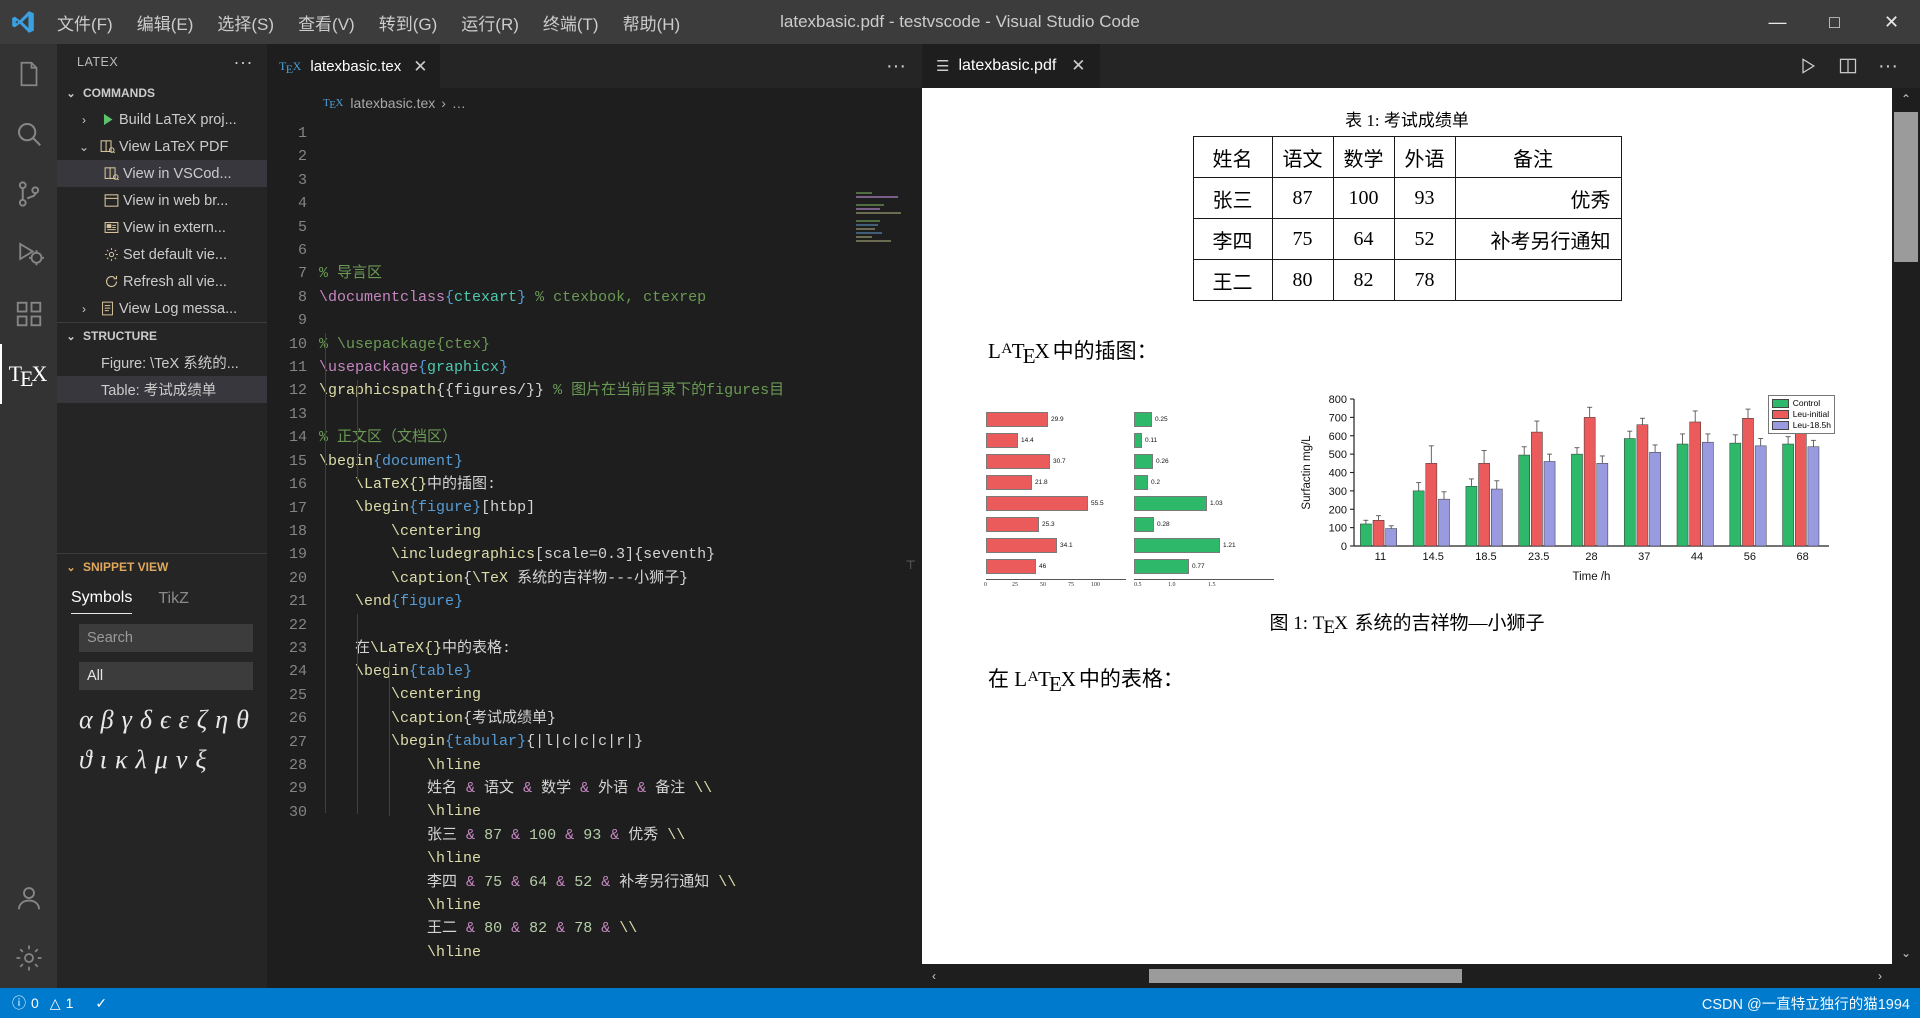  Describe the element at coordinates (243, 62) in the screenshot. I see `sidebar-more-icon: ···` at that location.